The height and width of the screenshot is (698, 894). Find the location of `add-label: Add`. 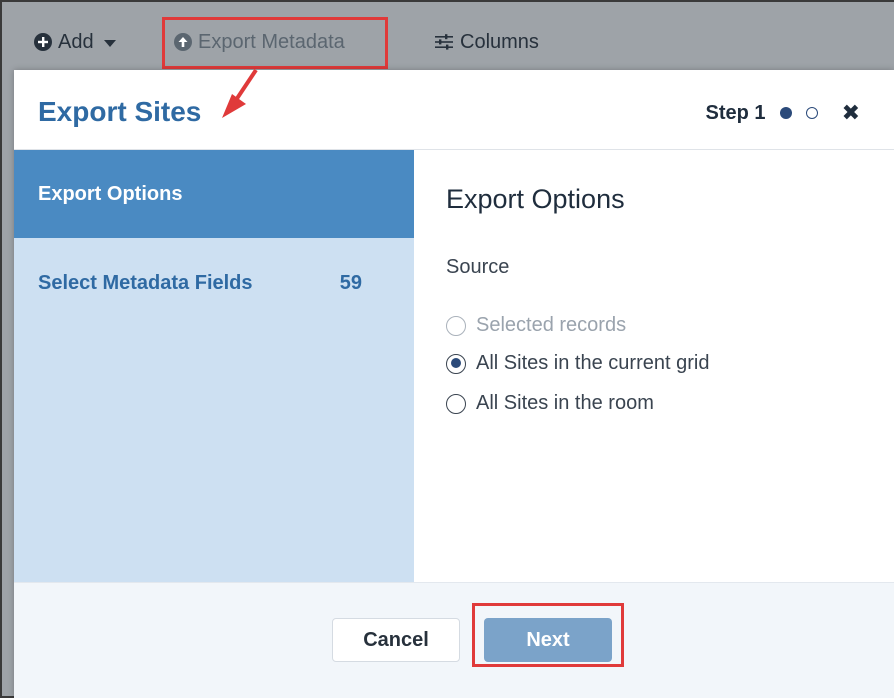

add-label: Add is located at coordinates (76, 41).